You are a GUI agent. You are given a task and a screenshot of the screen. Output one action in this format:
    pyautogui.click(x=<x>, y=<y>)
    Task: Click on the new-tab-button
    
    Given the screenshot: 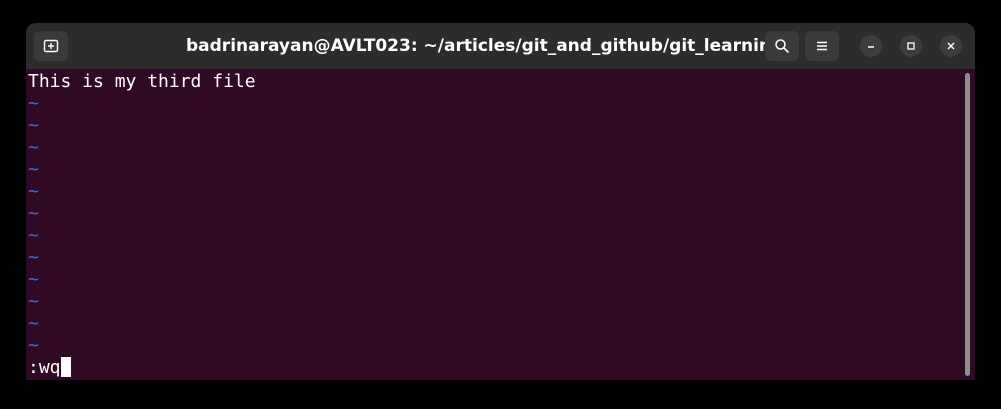 What is the action you would take?
    pyautogui.click(x=51, y=46)
    